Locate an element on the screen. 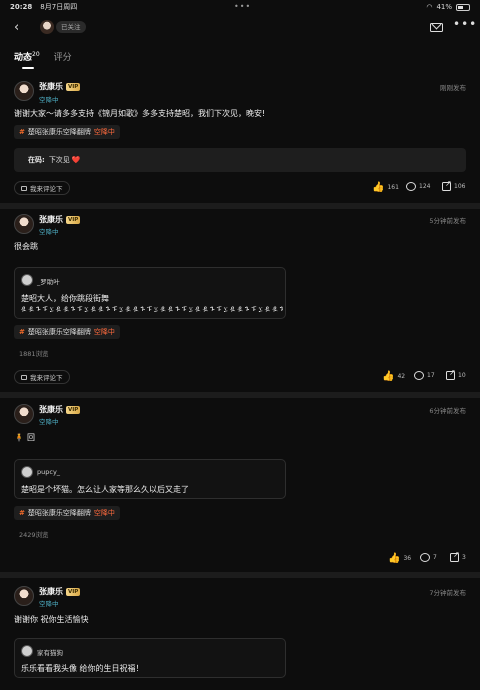 The image size is (480, 690). status-bar: 20:28 8月7日周四 ••• ◠ 41% is located at coordinates (240, 7).